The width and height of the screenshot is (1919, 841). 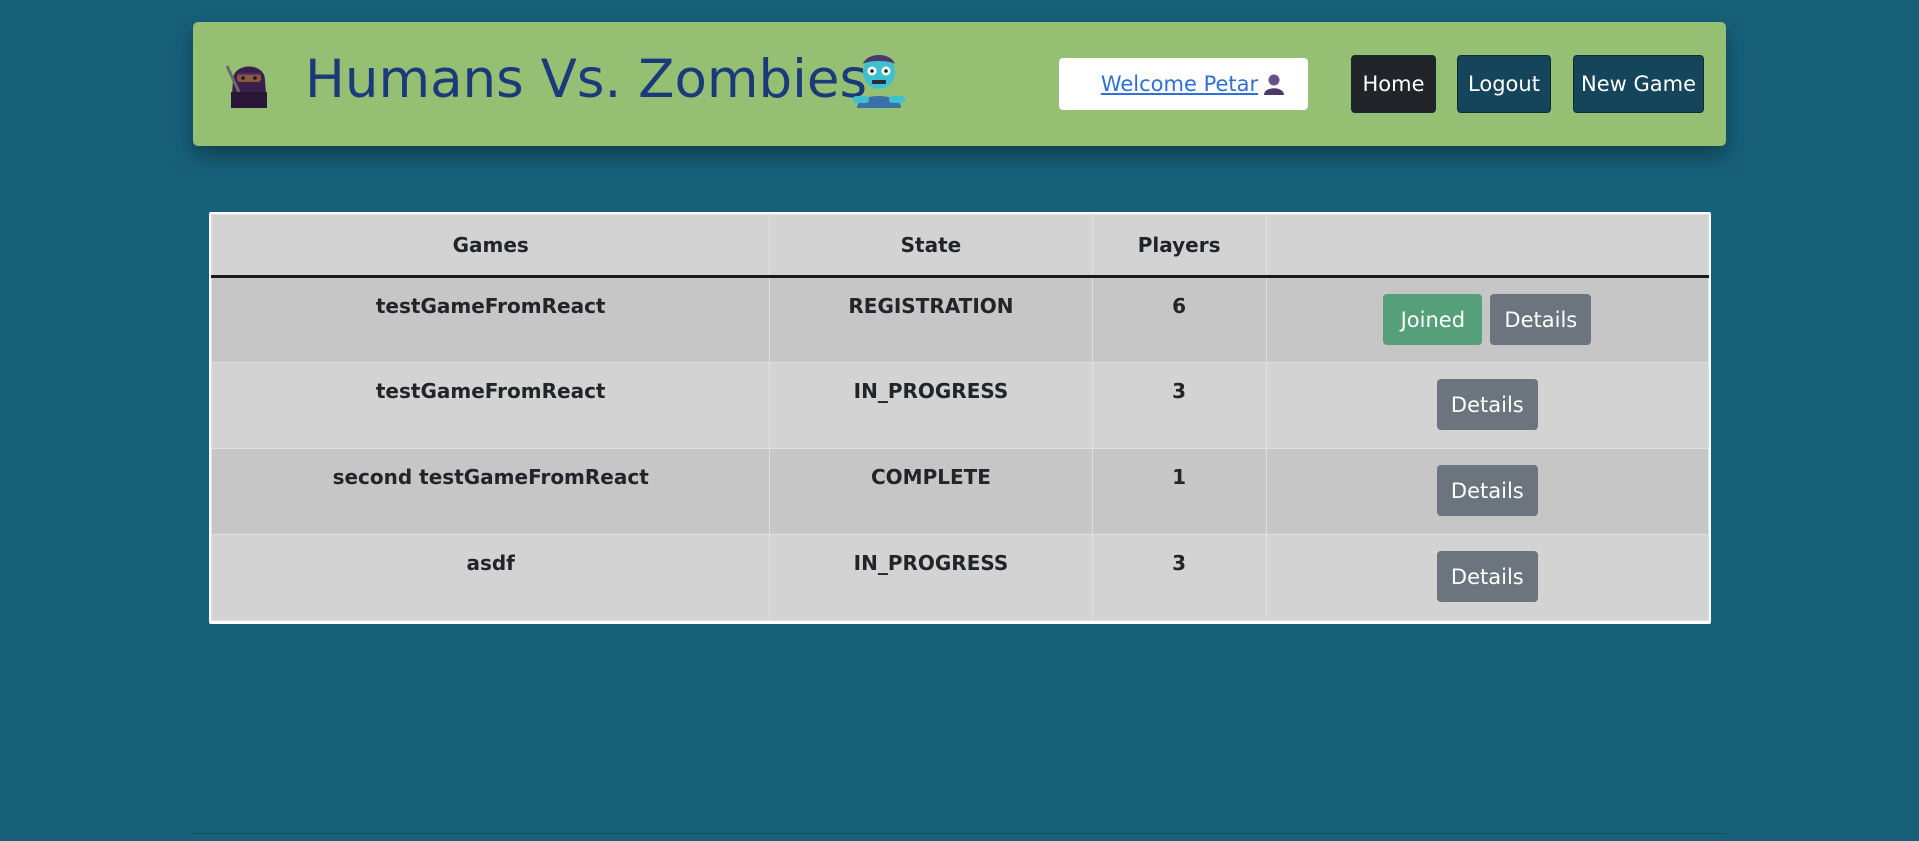 What do you see at coordinates (490, 491) in the screenshot?
I see `game-name: second testGameFromReact` at bounding box center [490, 491].